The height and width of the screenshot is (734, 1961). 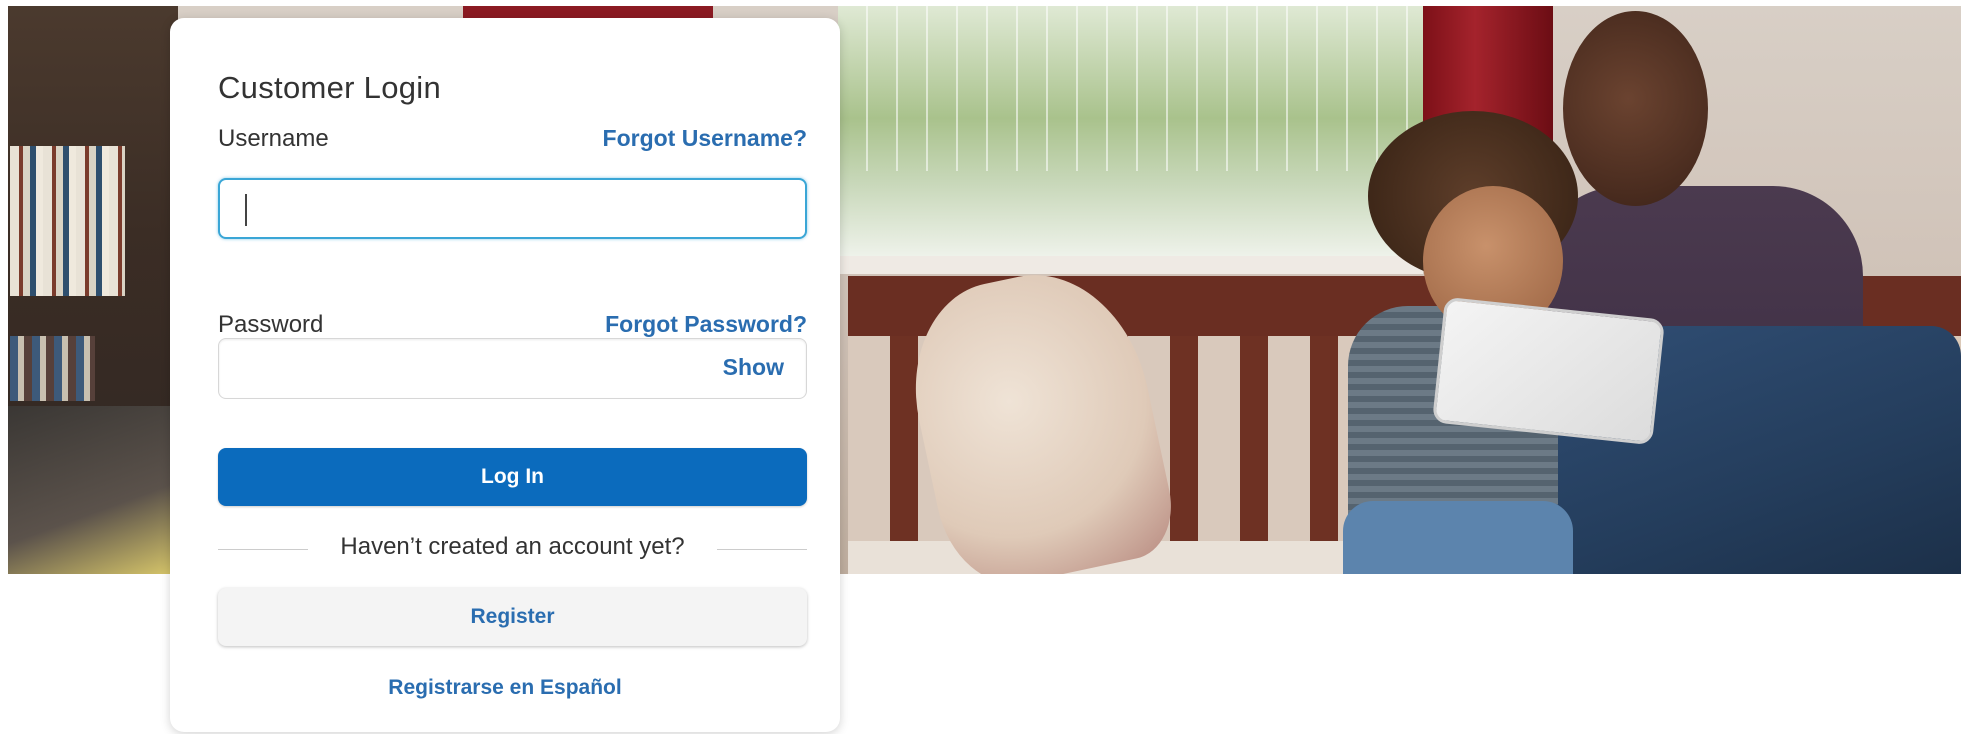 What do you see at coordinates (246, 210) in the screenshot?
I see `text-cursor` at bounding box center [246, 210].